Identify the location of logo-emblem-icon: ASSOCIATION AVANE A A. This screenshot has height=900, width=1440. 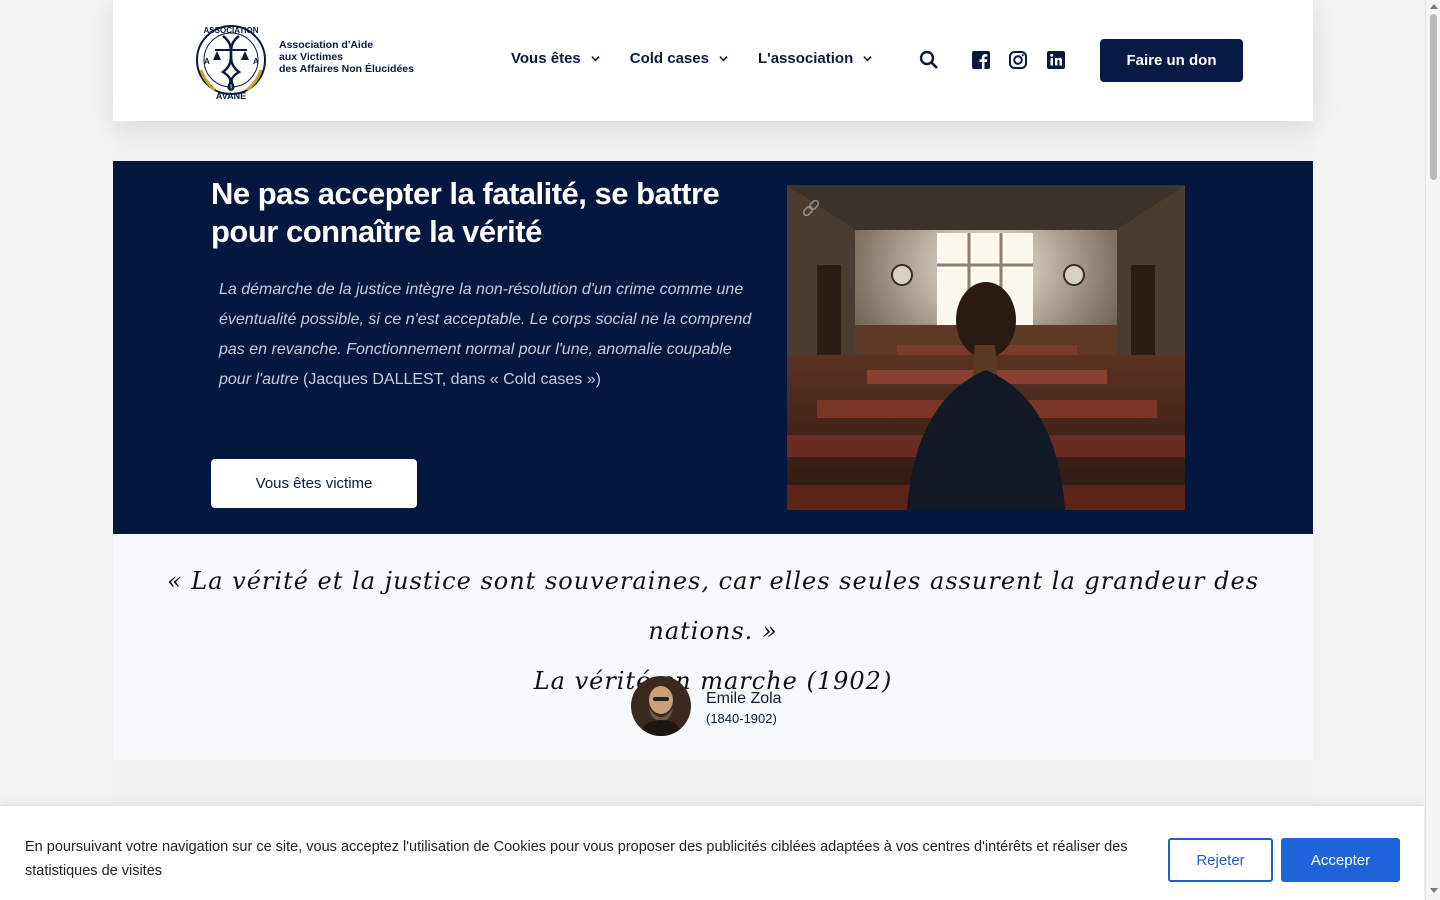
(231, 63).